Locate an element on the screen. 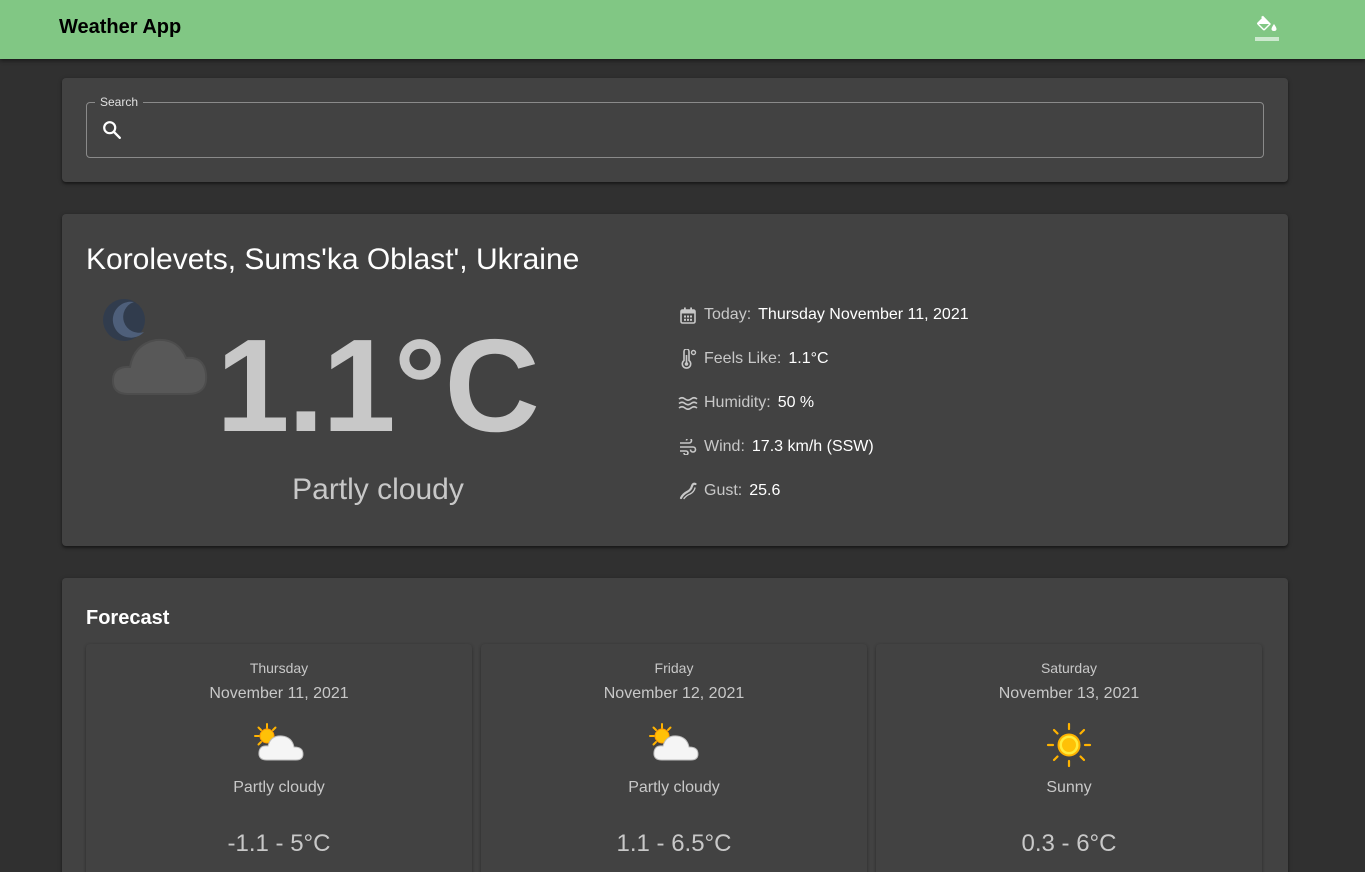  detail-value: 50 % is located at coordinates (796, 402).